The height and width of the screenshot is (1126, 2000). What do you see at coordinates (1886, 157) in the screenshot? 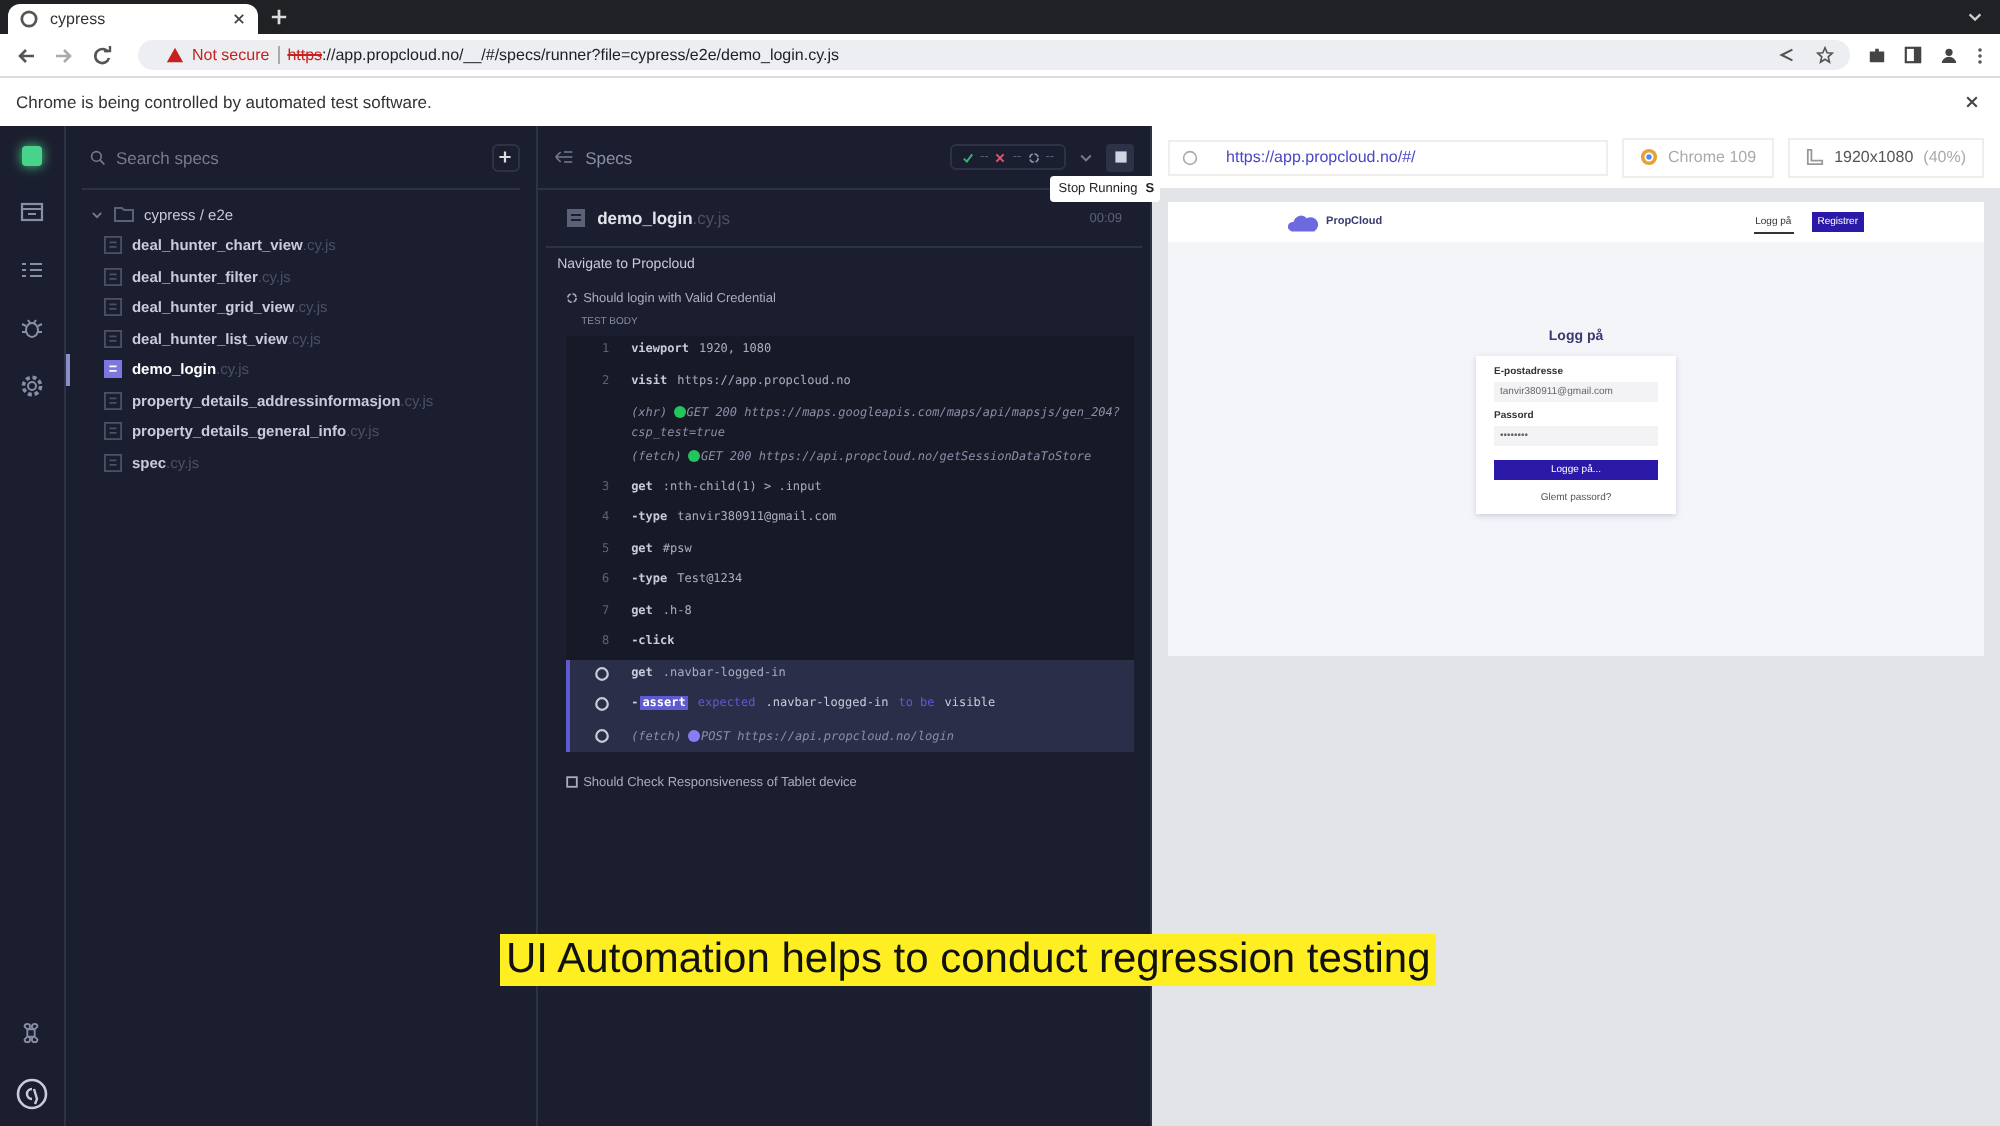
I see `viewport-selector: 1920x1080 (40%)` at bounding box center [1886, 157].